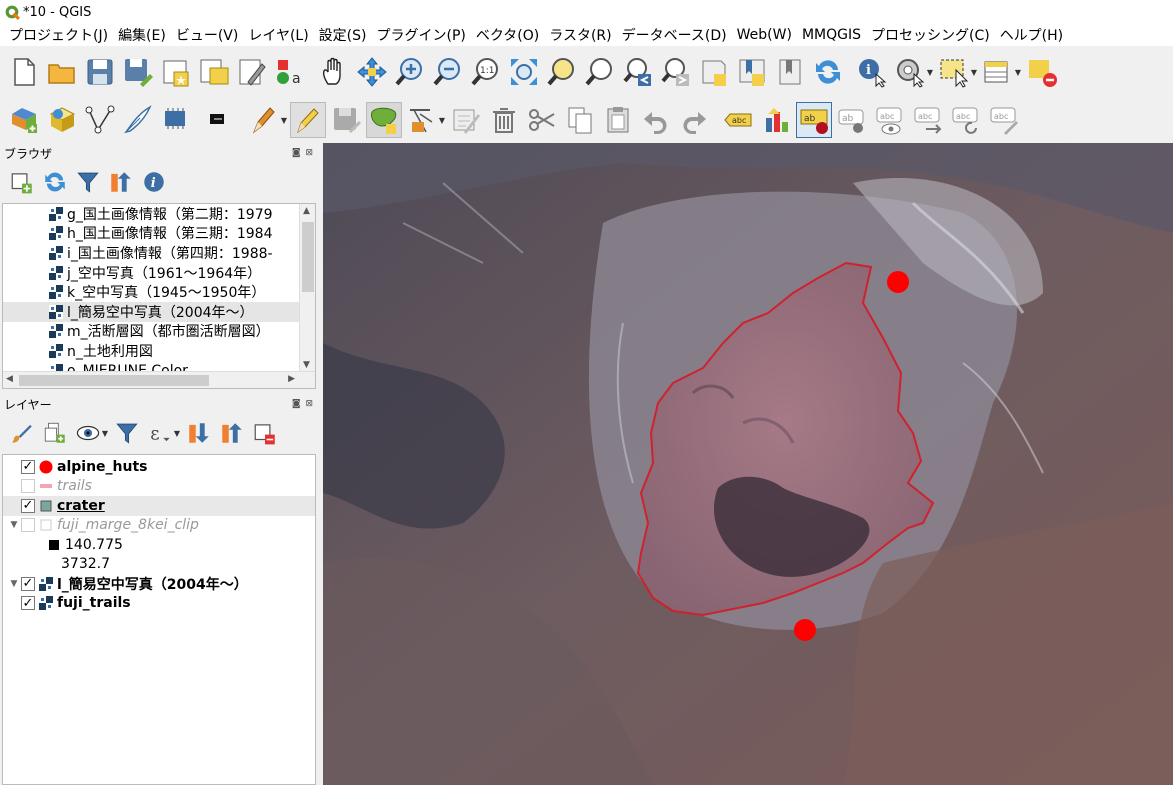  I want to click on cut-features-button, so click(542, 120).